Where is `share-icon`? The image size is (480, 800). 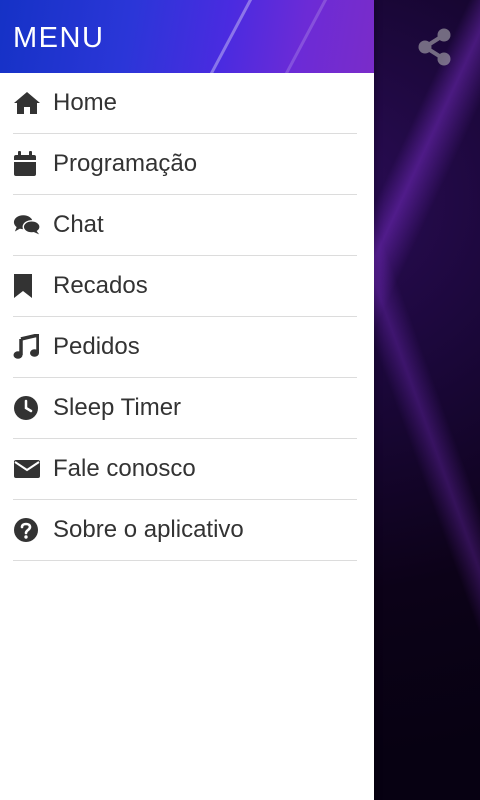 share-icon is located at coordinates (434, 47).